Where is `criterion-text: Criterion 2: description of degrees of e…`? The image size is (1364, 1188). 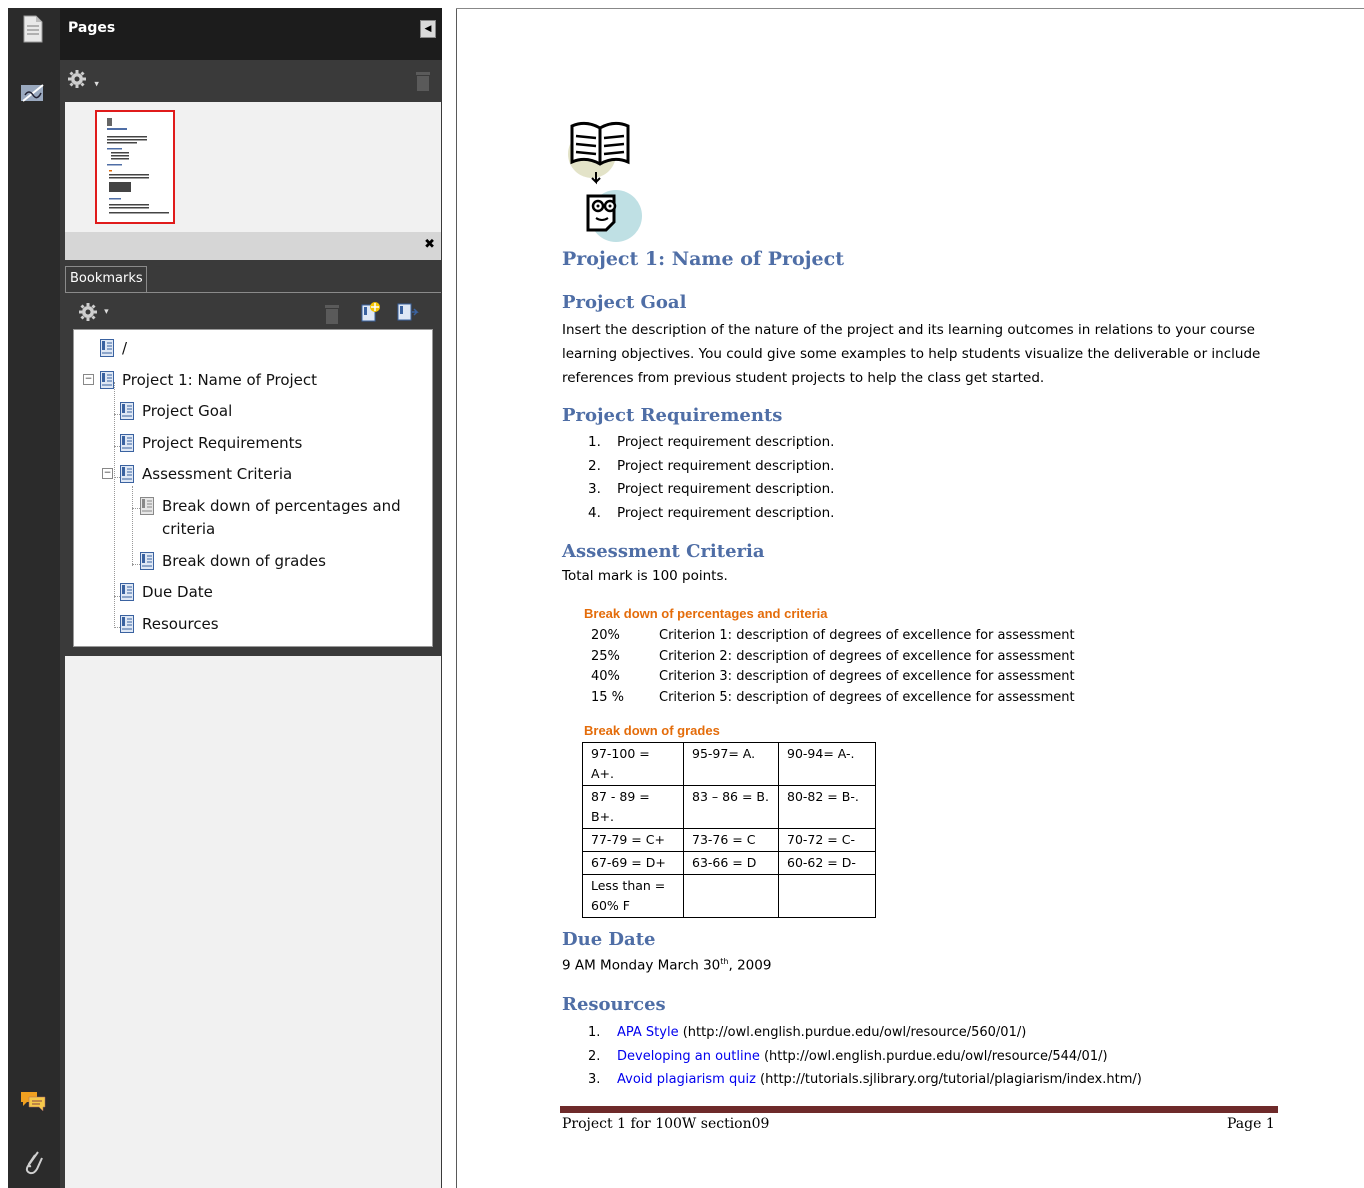
criterion-text: Criterion 2: description of degrees of e… is located at coordinates (867, 656).